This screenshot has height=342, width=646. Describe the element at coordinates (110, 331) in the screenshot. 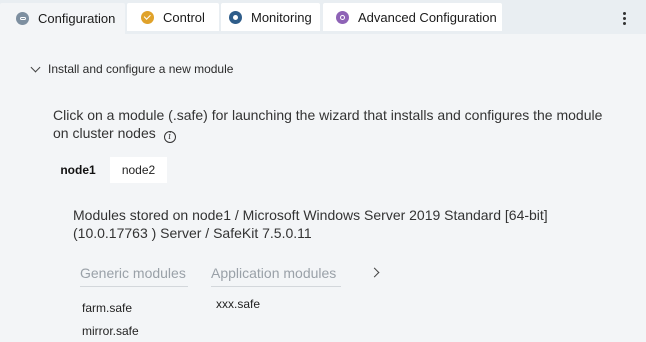

I see `module-mirror: mirror.safe` at that location.